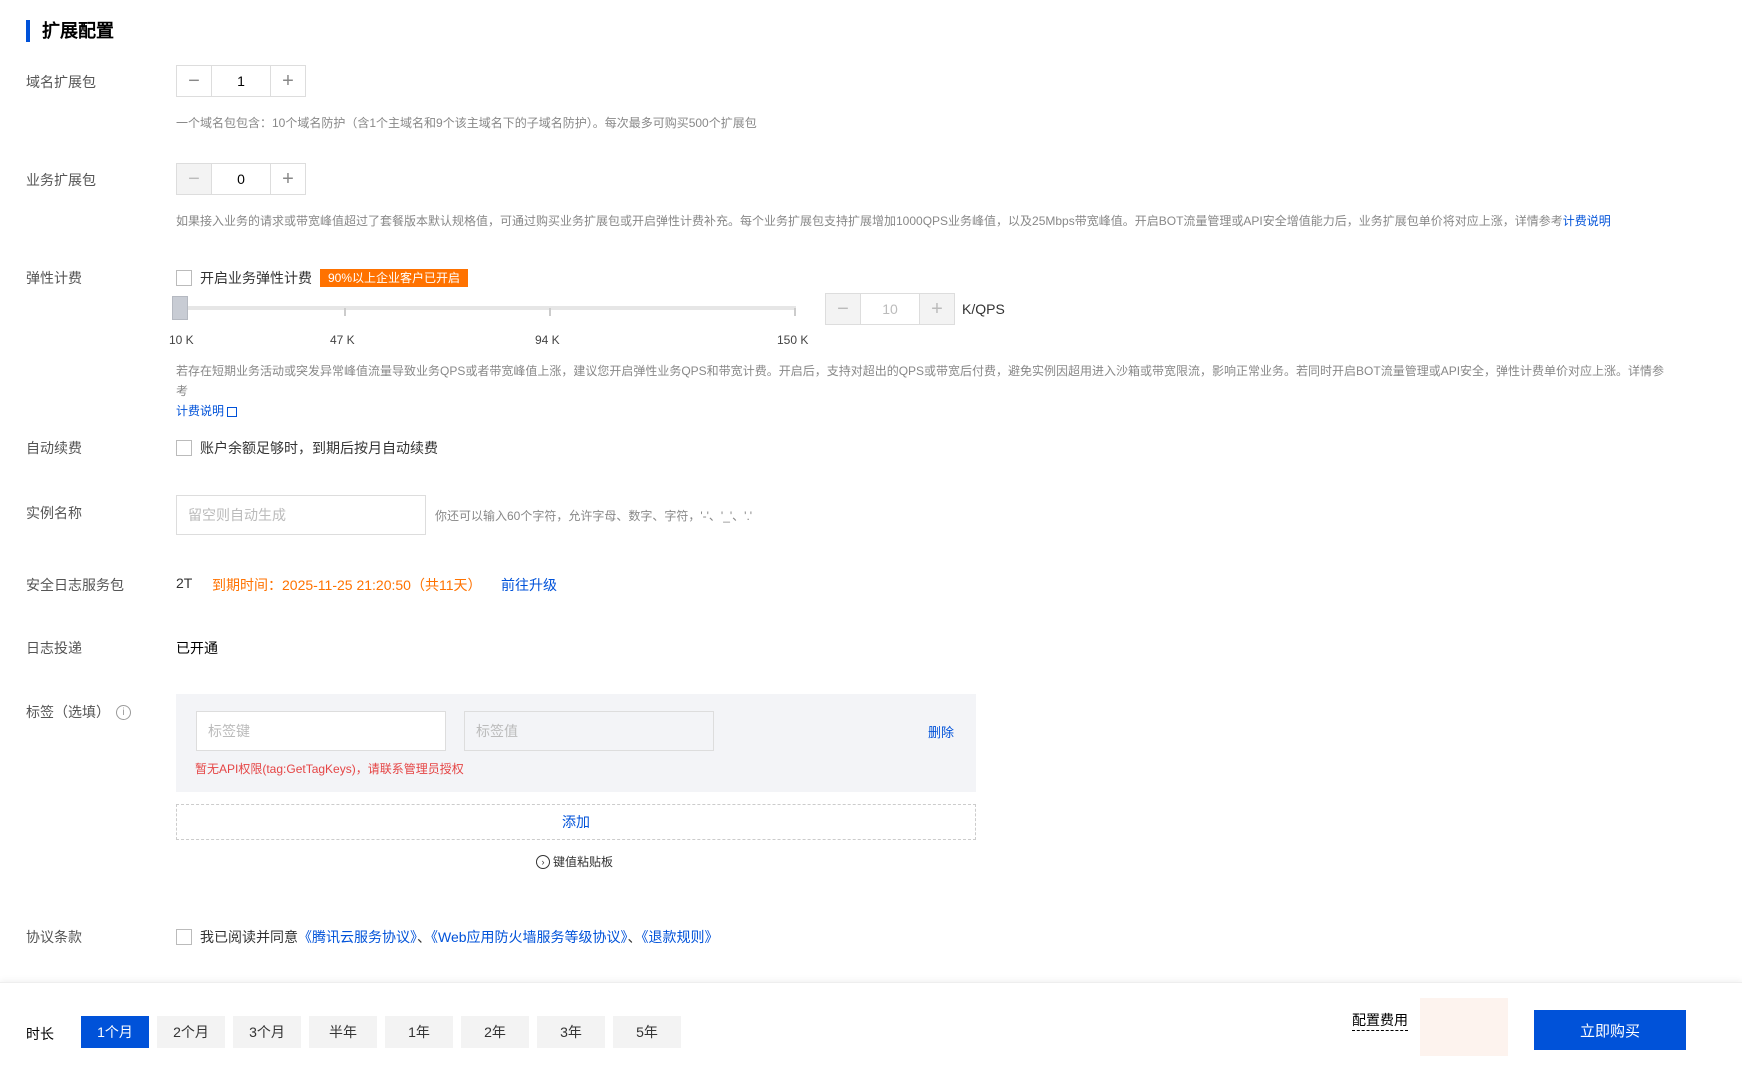 This screenshot has height=1078, width=1742. What do you see at coordinates (394, 278) in the screenshot?
I see `elastic-billing-badge: 90%以上企业客户已开启` at bounding box center [394, 278].